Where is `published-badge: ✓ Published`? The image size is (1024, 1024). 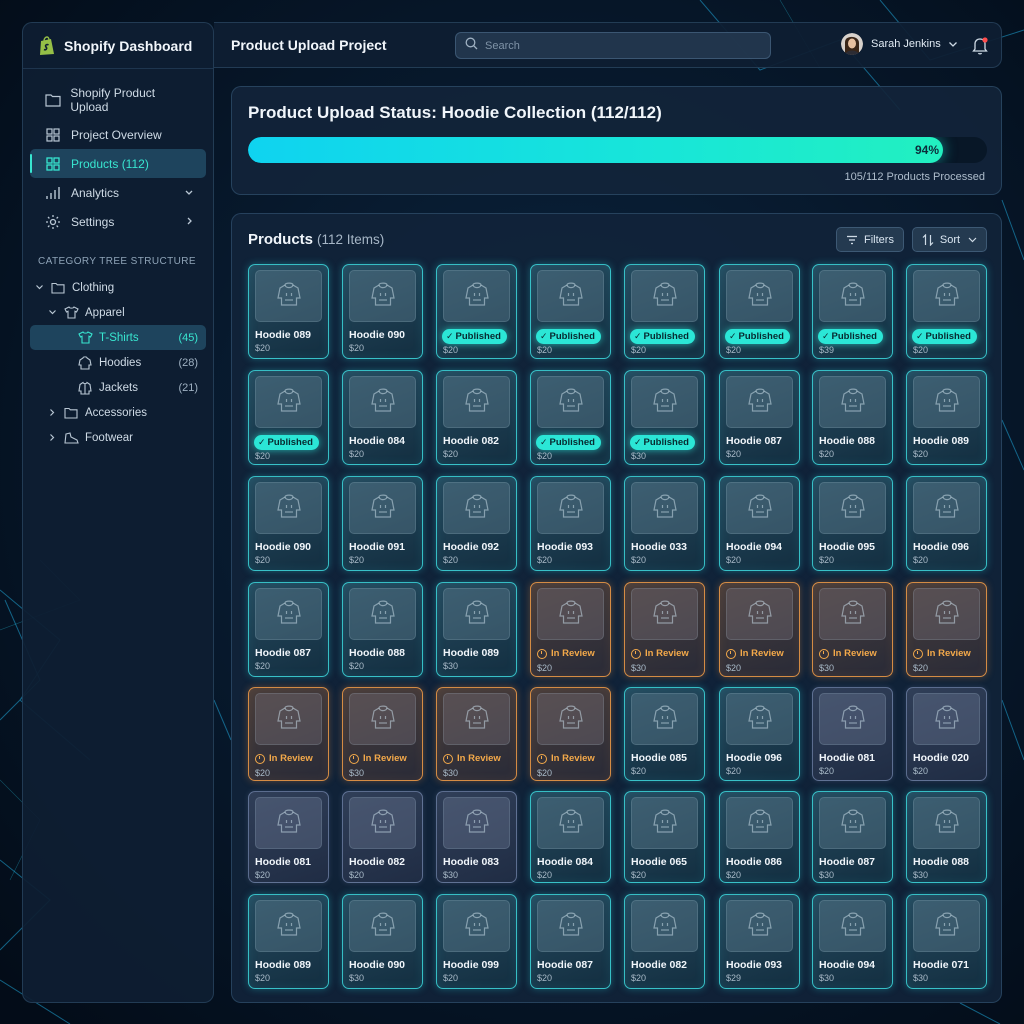
published-badge: ✓ Published is located at coordinates (662, 442).